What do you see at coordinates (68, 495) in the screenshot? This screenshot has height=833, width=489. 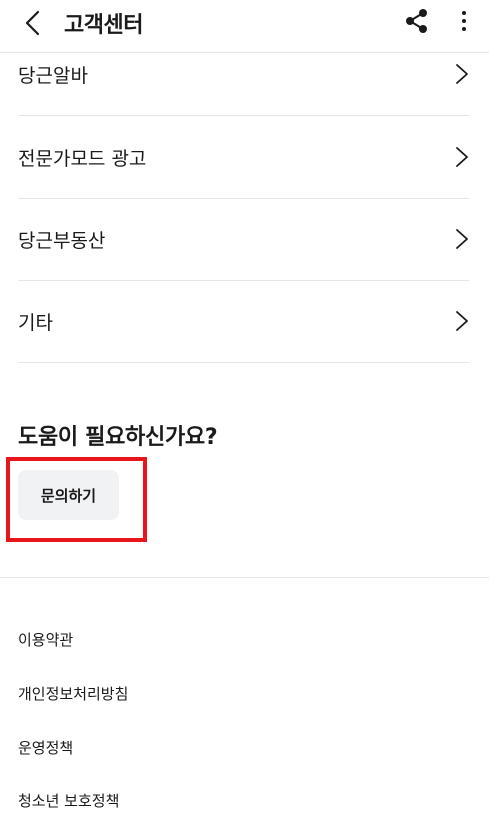 I see `inquiry-button: 문의하기` at bounding box center [68, 495].